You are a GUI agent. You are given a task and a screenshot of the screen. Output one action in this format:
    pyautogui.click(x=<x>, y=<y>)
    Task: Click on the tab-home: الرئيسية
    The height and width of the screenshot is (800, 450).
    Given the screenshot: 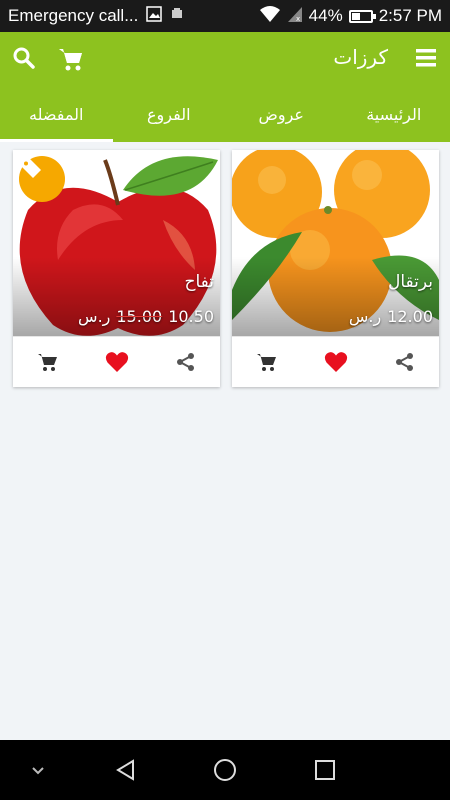 What is the action you would take?
    pyautogui.click(x=394, y=114)
    